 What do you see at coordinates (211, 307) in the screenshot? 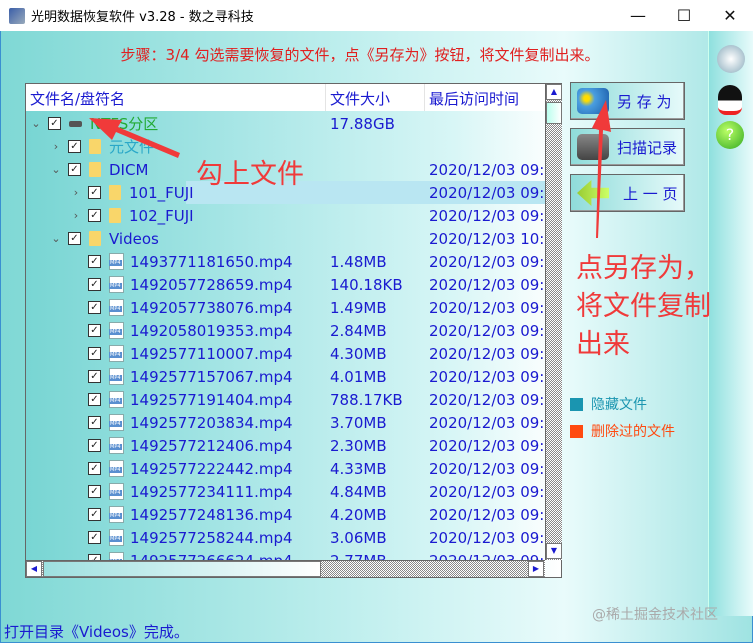
I see `node-name: 1492057738076.mp4` at bounding box center [211, 307].